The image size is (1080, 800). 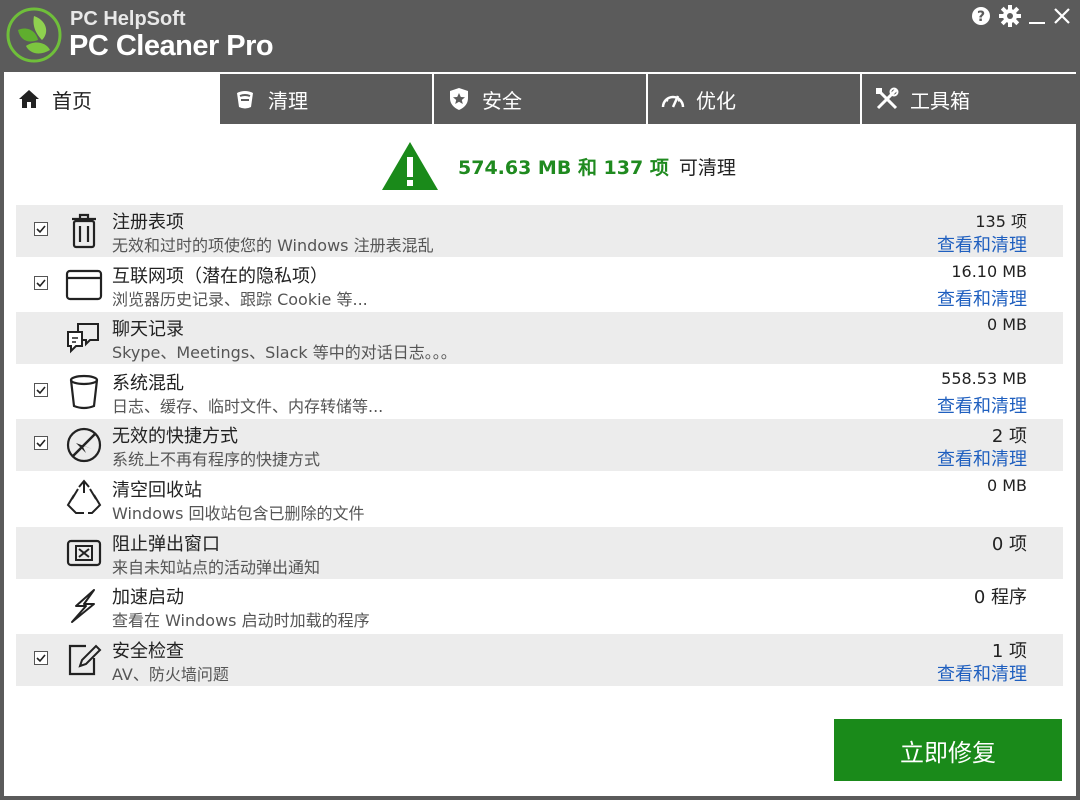 I want to click on minimize-button, so click(x=1037, y=16).